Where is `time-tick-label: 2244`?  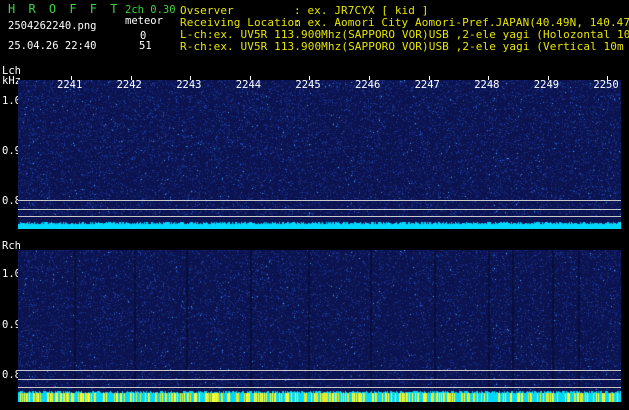
time-tick-label: 2244 is located at coordinates (248, 85).